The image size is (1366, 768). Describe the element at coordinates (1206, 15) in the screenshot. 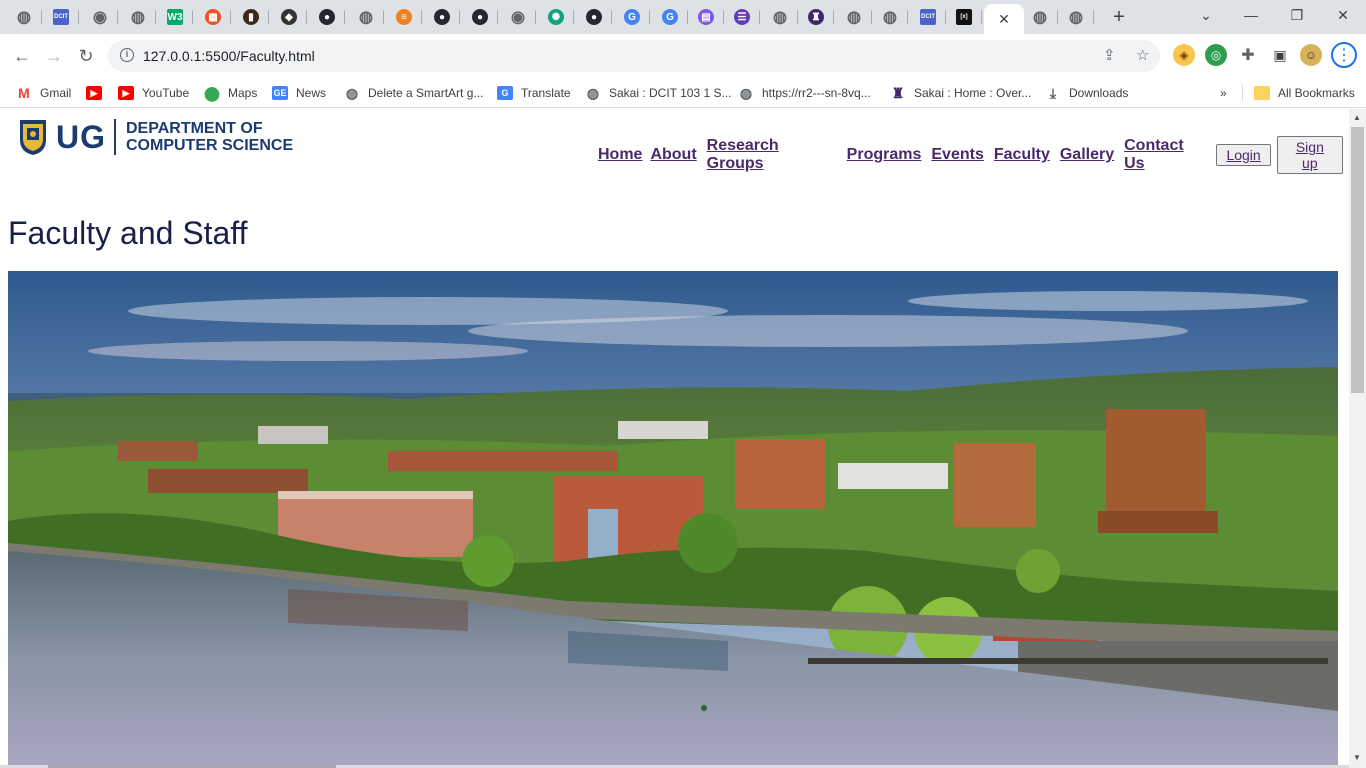

I see `tab-search-icon: ⌄` at that location.